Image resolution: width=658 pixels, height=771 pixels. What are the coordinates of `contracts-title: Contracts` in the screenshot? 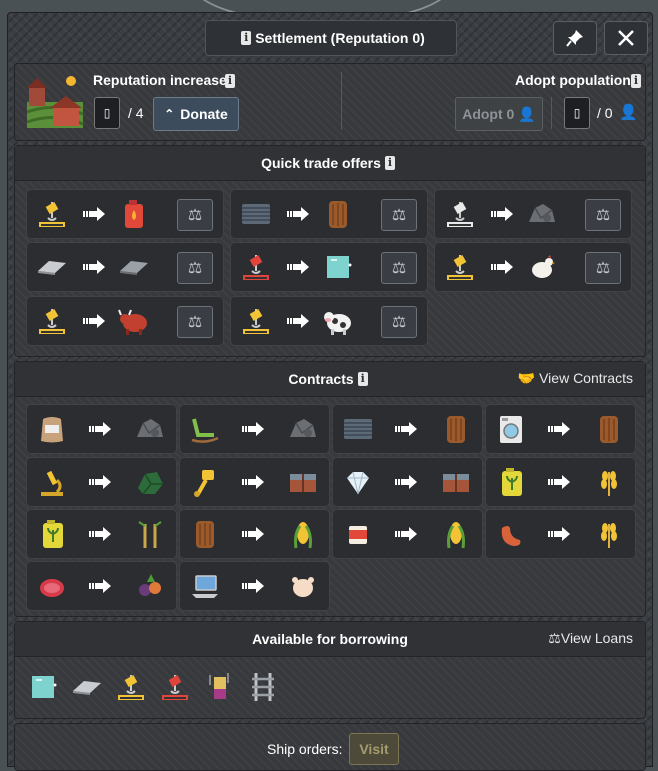 It's located at (321, 379).